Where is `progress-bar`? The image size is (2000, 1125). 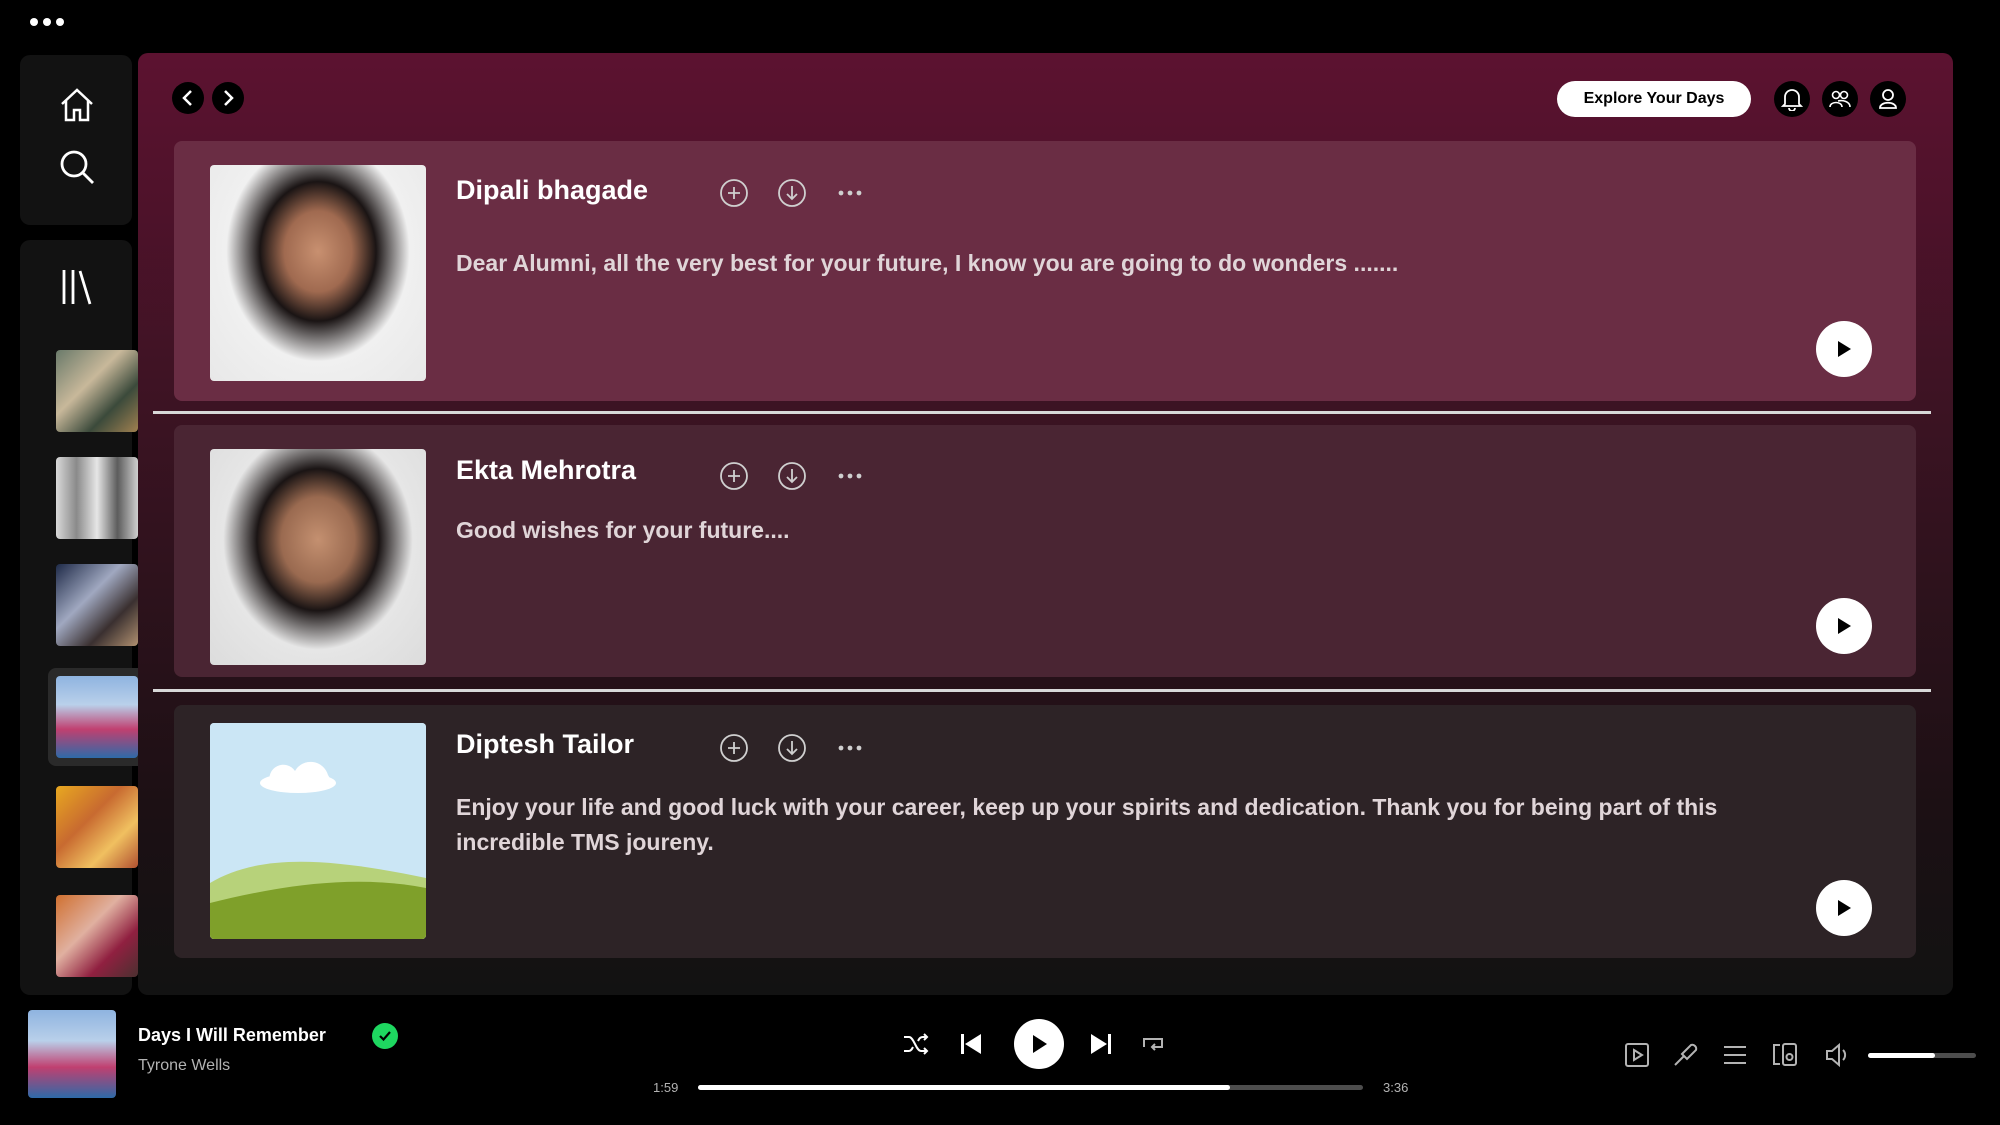 progress-bar is located at coordinates (1030, 1087).